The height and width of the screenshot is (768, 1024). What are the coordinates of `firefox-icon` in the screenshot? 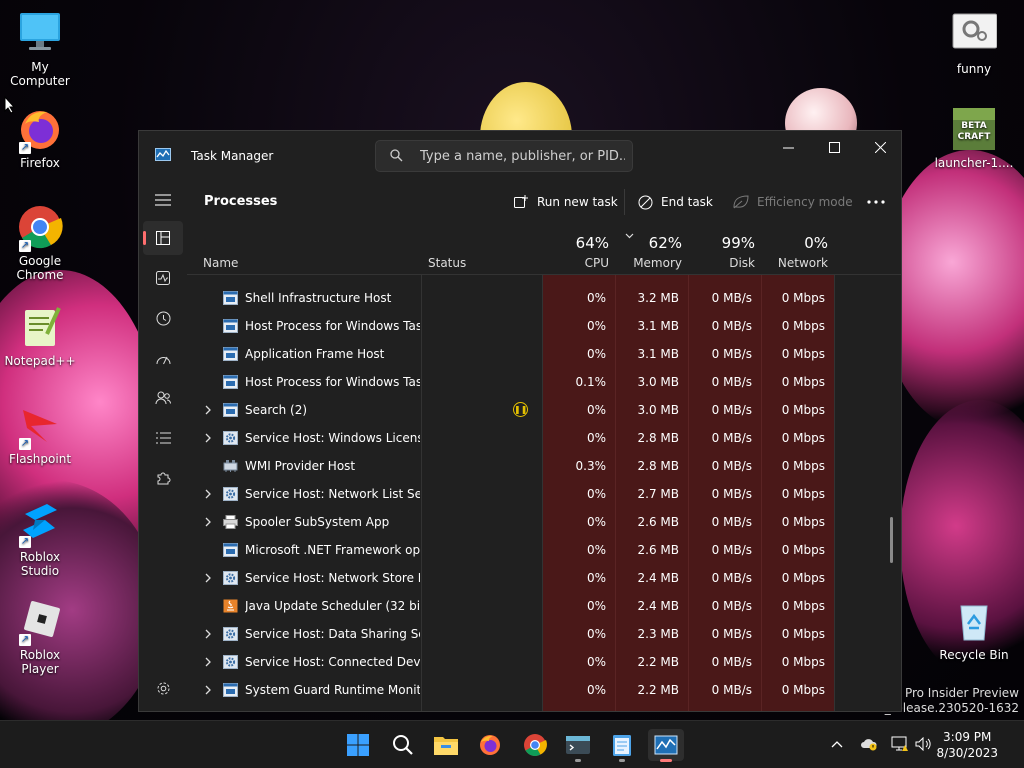 It's located at (490, 745).